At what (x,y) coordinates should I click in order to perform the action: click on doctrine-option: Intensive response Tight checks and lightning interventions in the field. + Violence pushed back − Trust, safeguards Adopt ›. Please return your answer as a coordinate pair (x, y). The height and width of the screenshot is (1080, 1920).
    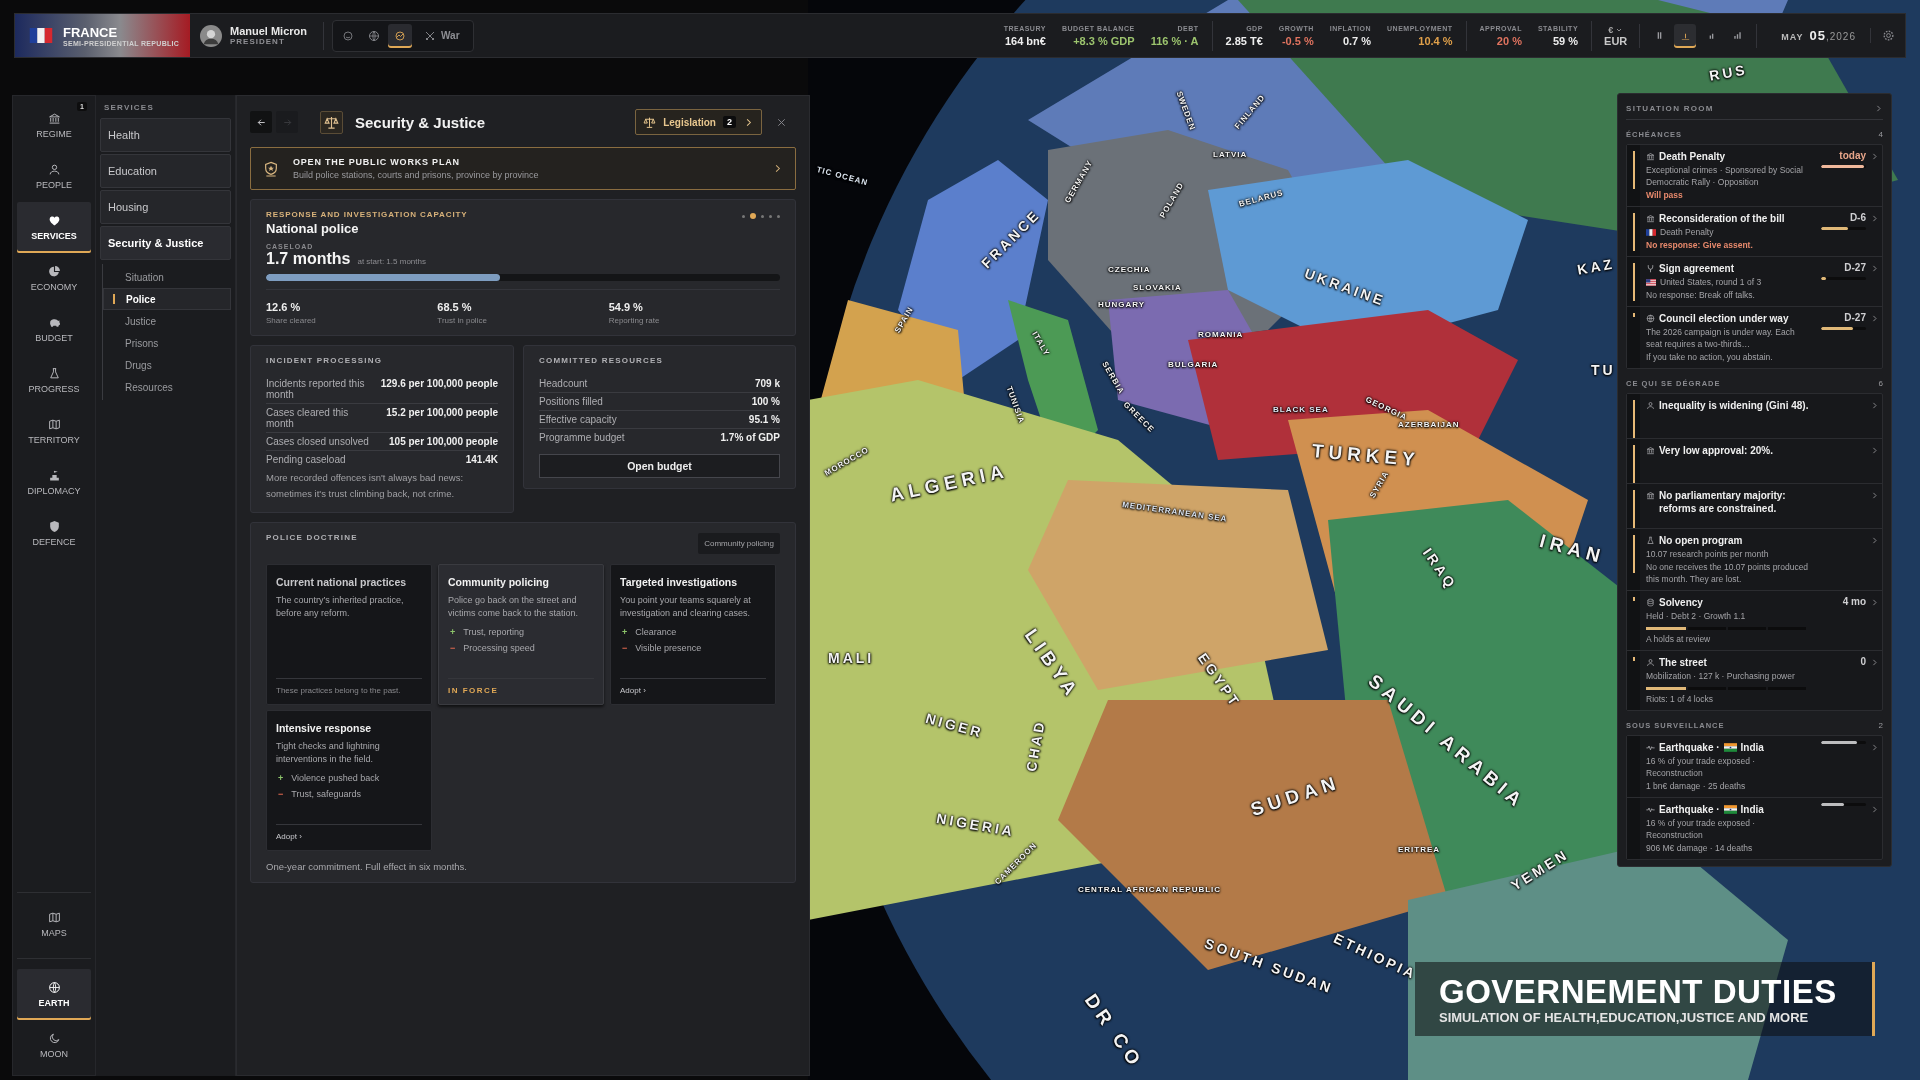
    Looking at the image, I should click on (349, 780).